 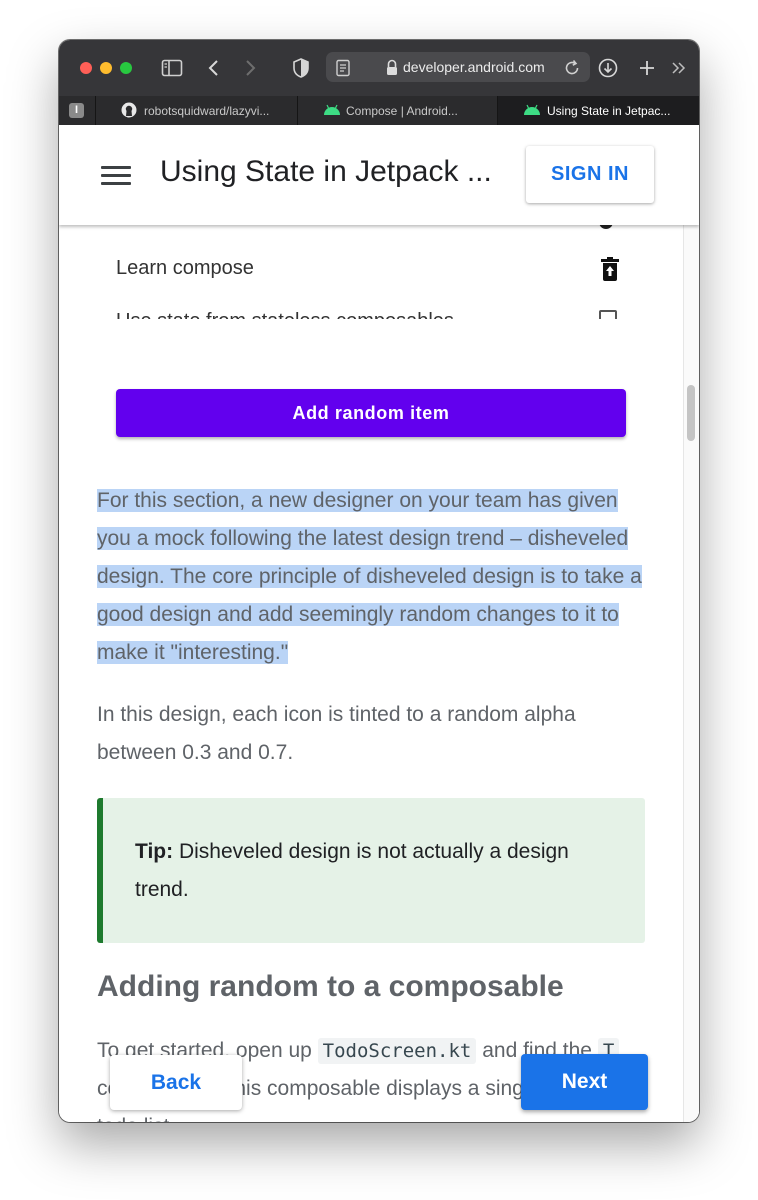 I want to click on downloads-icon, so click(x=608, y=68).